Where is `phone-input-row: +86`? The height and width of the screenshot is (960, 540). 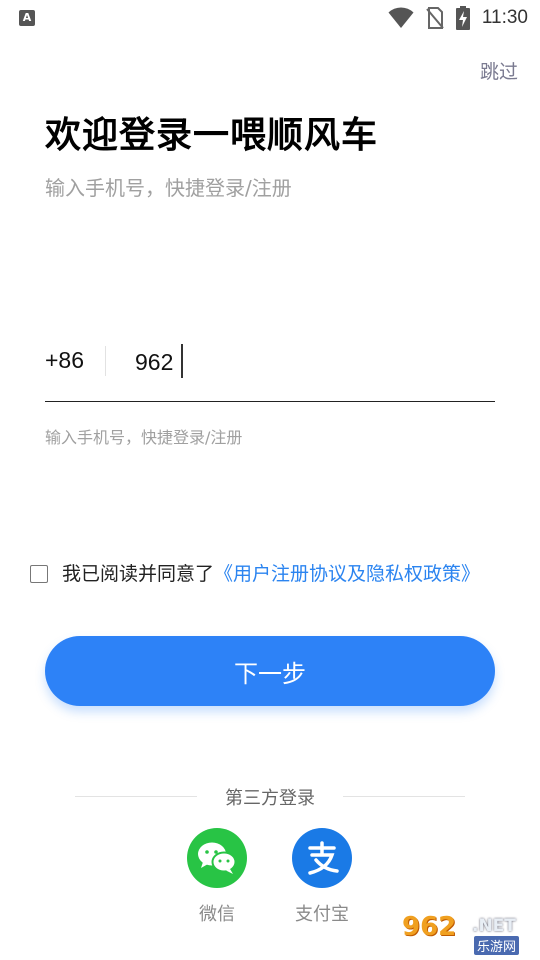
phone-input-row: +86 is located at coordinates (270, 370).